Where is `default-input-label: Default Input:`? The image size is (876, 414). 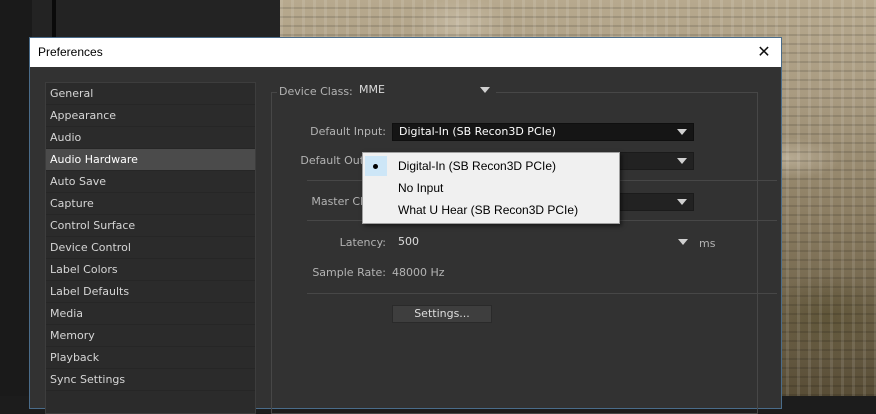
default-input-label: Default Input: is located at coordinates (348, 131).